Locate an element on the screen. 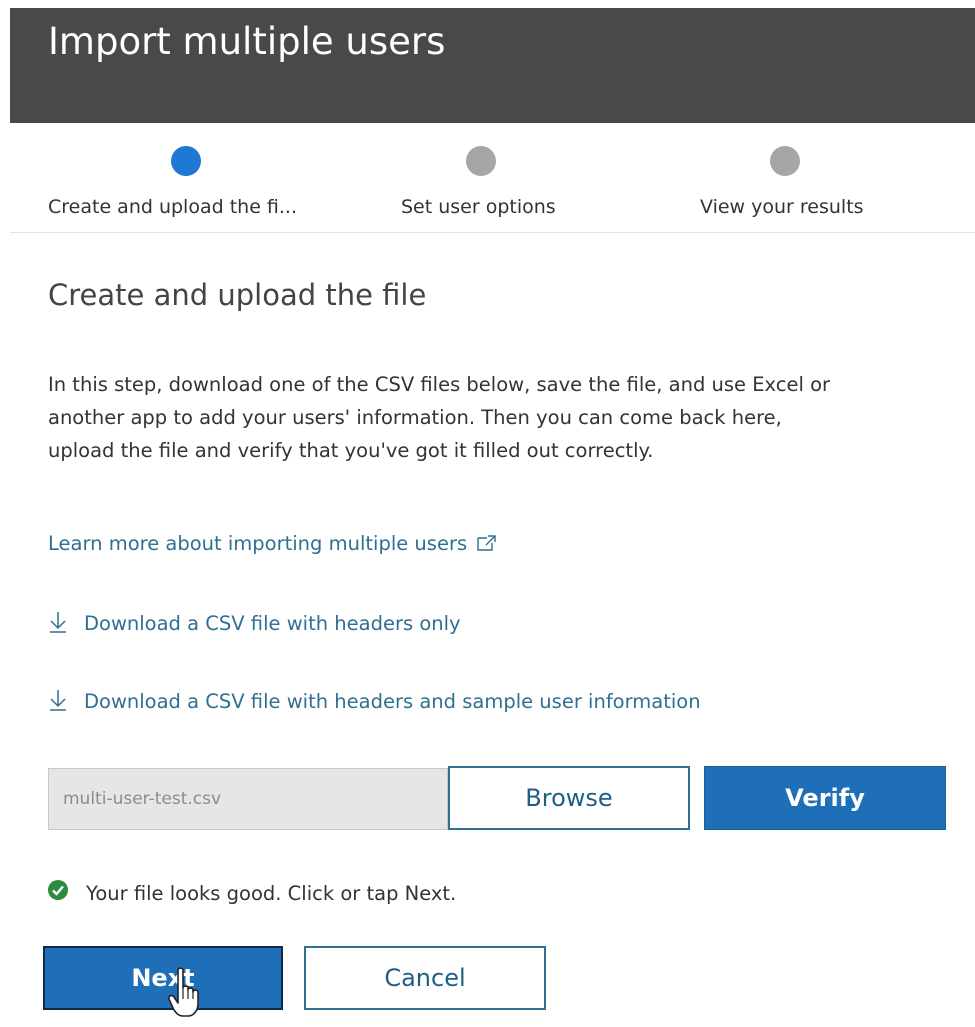 Image resolution: width=975 pixels, height=1027 pixels. section-title: Create and upload the file is located at coordinates (237, 295).